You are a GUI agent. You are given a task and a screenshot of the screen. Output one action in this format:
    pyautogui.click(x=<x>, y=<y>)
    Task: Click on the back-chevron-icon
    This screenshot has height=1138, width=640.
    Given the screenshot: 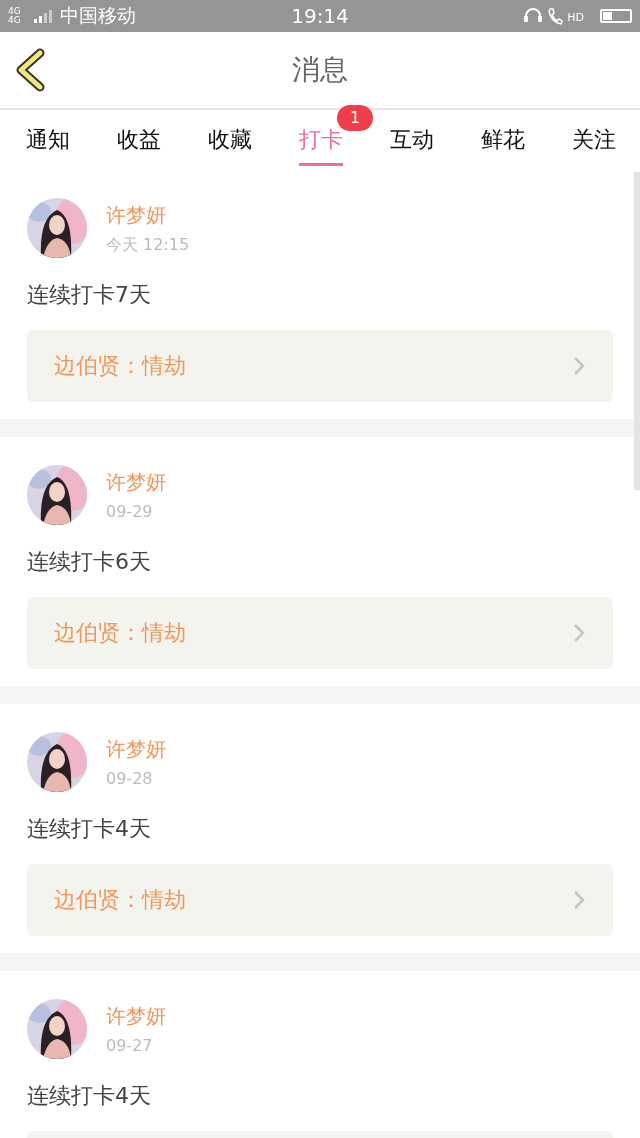 What is the action you would take?
    pyautogui.click(x=30, y=70)
    